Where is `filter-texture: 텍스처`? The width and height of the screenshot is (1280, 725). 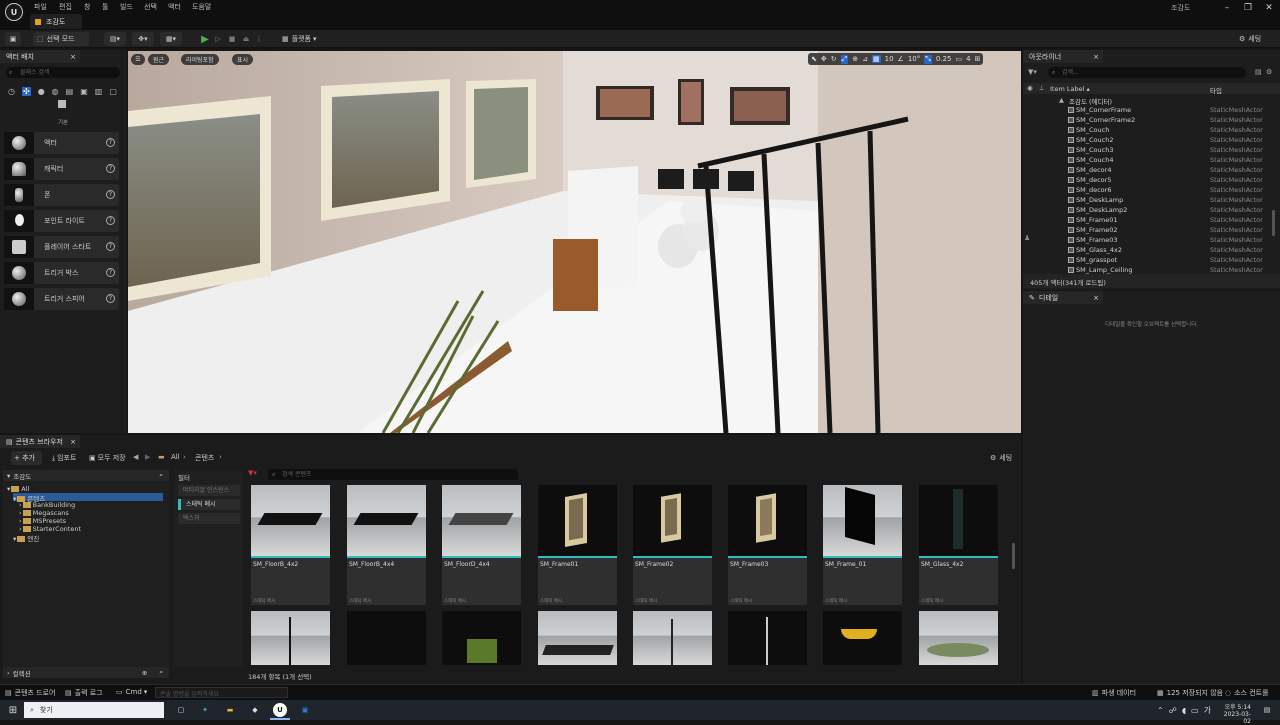 filter-texture: 텍스처 is located at coordinates (209, 518).